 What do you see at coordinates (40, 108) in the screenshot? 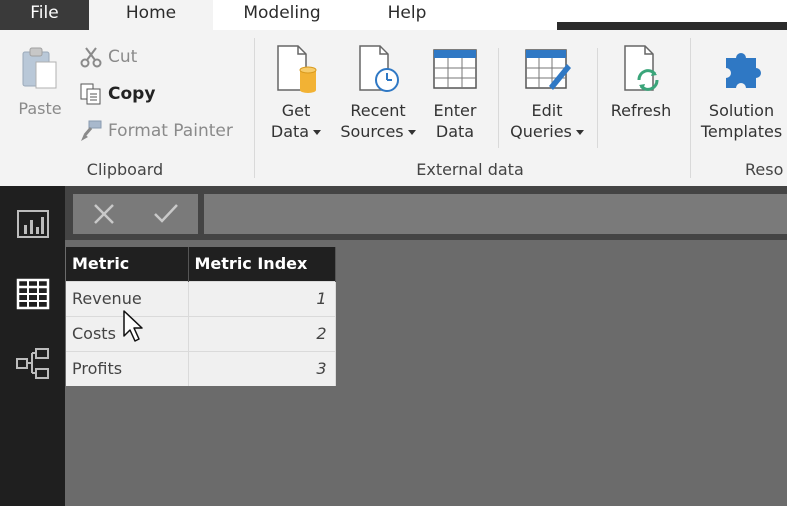
I see `paste-label: Paste` at bounding box center [40, 108].